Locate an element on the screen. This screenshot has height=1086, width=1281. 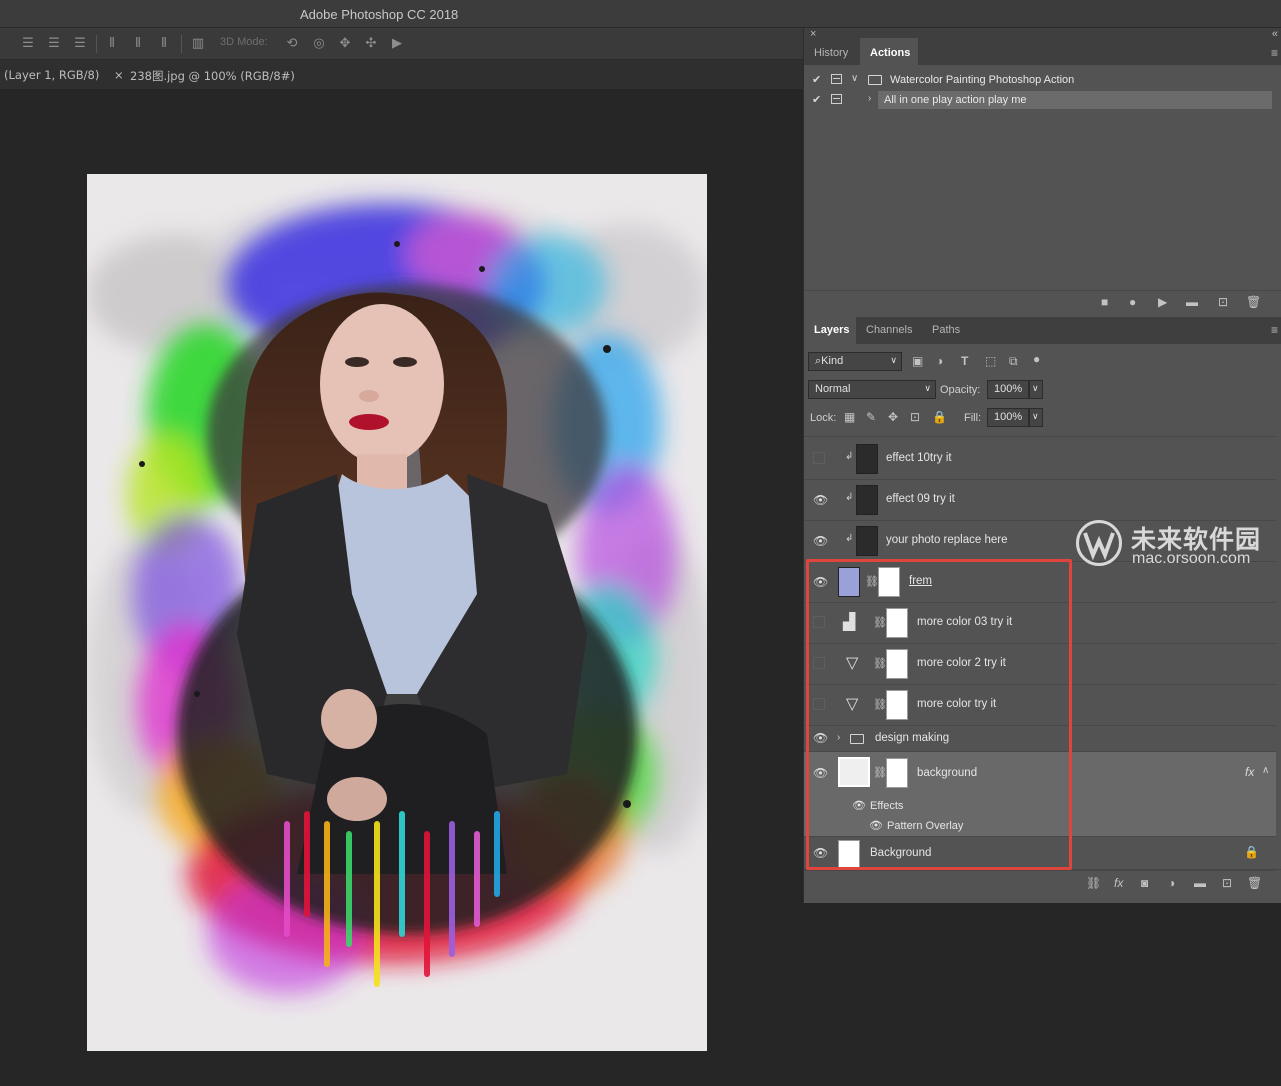
mask-icon: ◙ is located at coordinates (1144, 883).